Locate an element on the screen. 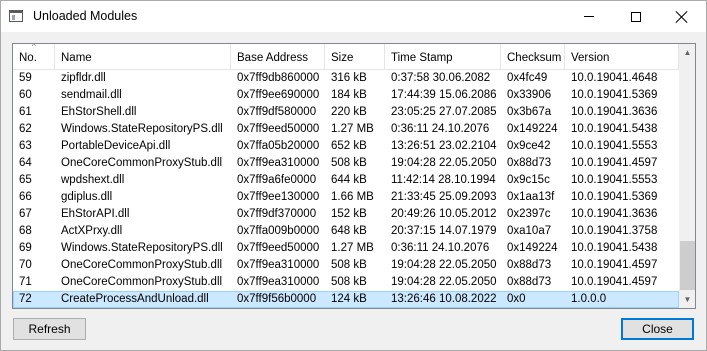 This screenshot has width=707, height=351. cell-time-stamp: 0:37:58 30.06.2082 is located at coordinates (441, 78).